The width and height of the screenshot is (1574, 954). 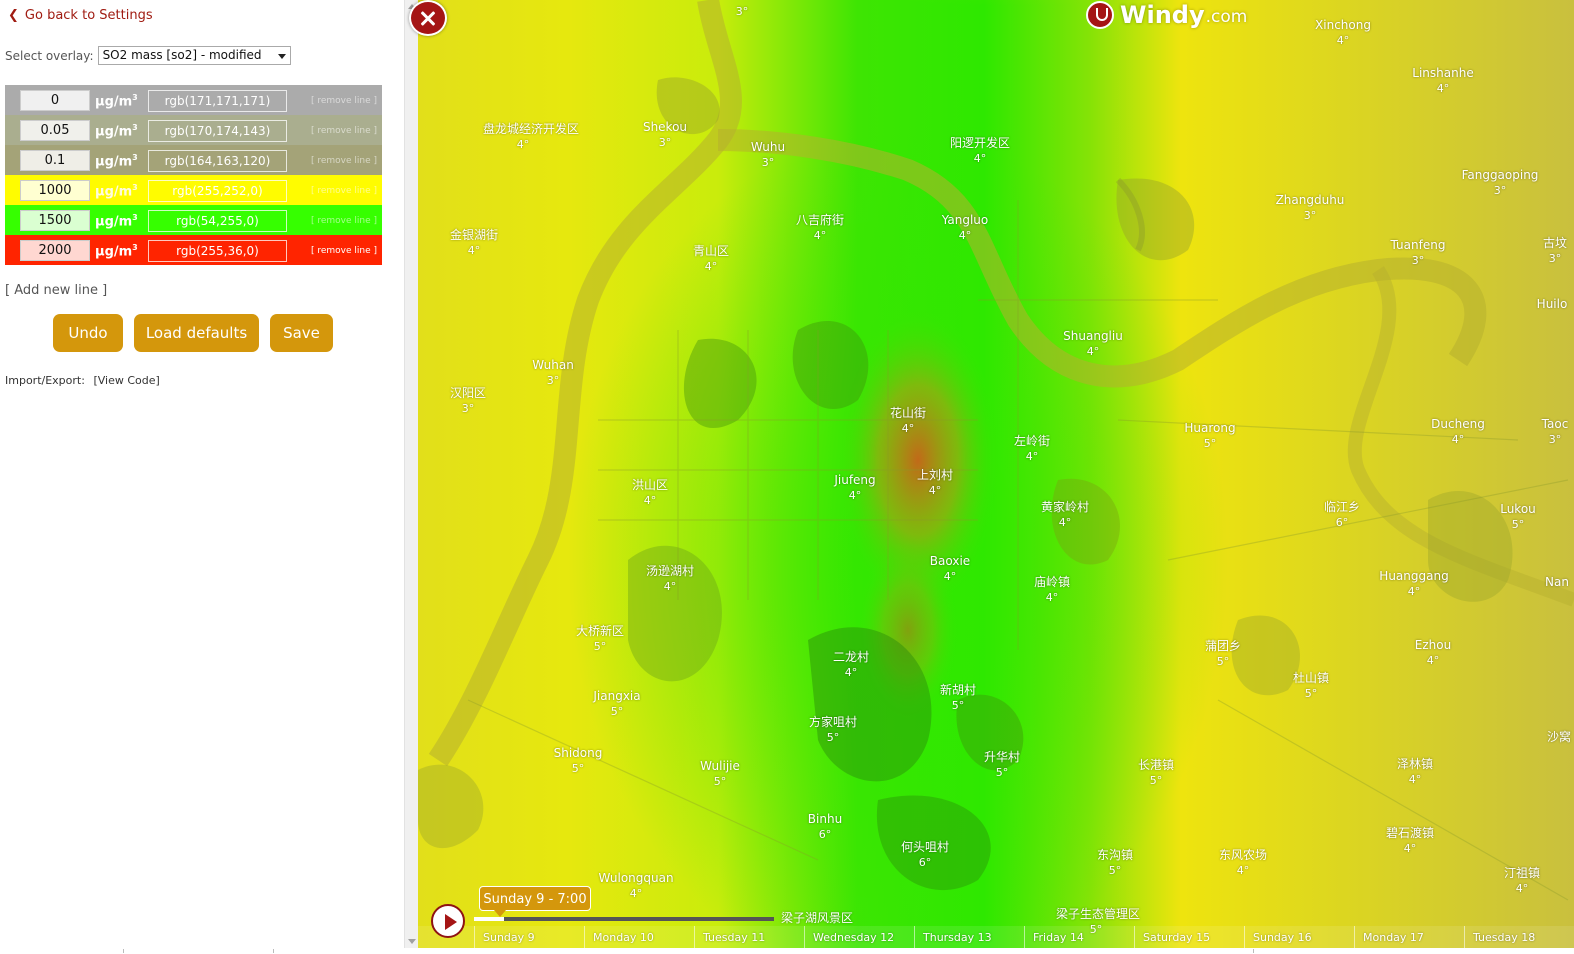 I want to click on overlay-select-value: SO2 mass [so2] - modified, so click(x=182, y=55).